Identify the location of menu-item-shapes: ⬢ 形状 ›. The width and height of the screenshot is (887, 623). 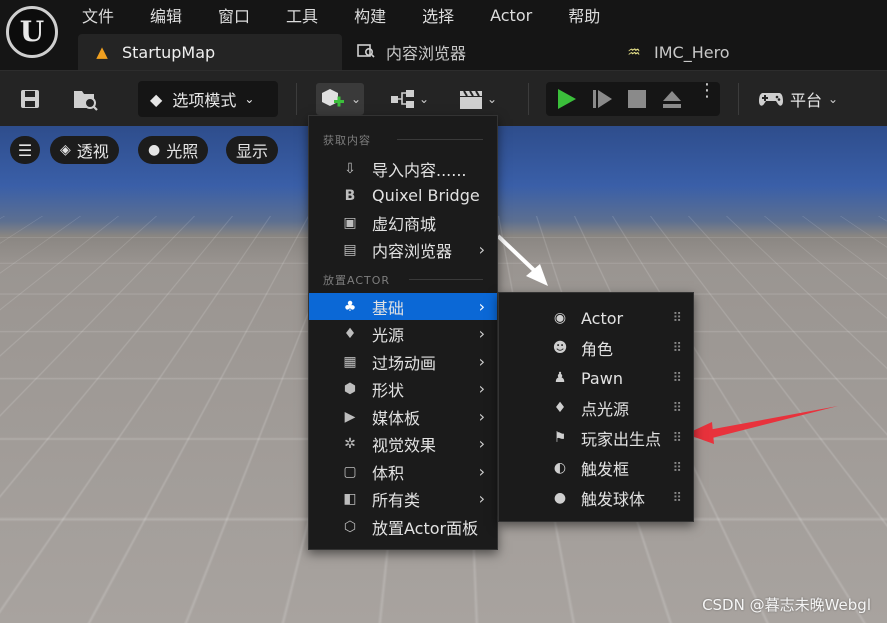
(403, 388).